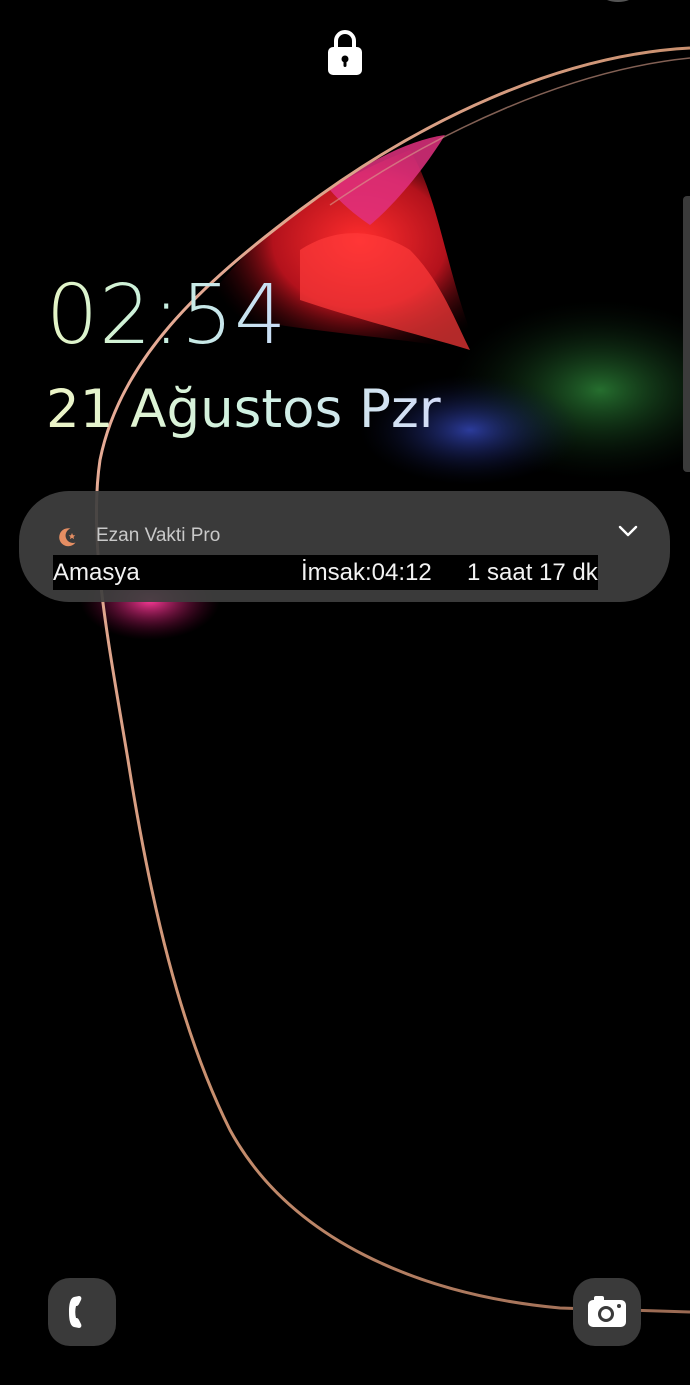 The width and height of the screenshot is (690, 1385). I want to click on remaining-time-label: 1 saat 17 dk, so click(532, 572).